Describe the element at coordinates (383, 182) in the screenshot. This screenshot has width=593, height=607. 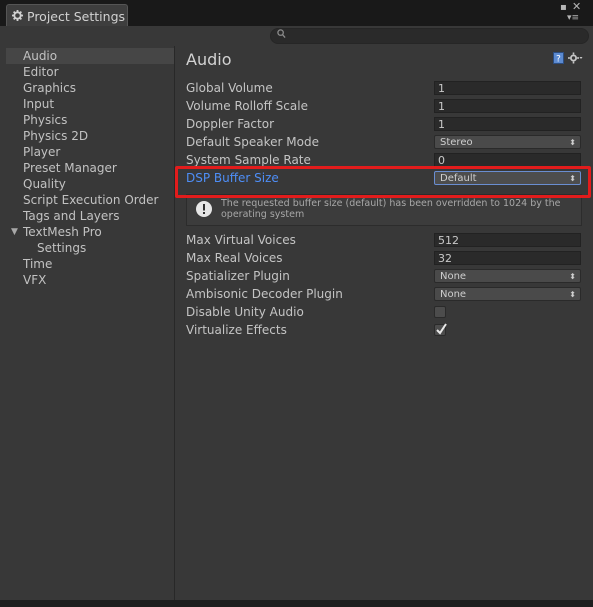
I see `highlight-annotation-box` at that location.